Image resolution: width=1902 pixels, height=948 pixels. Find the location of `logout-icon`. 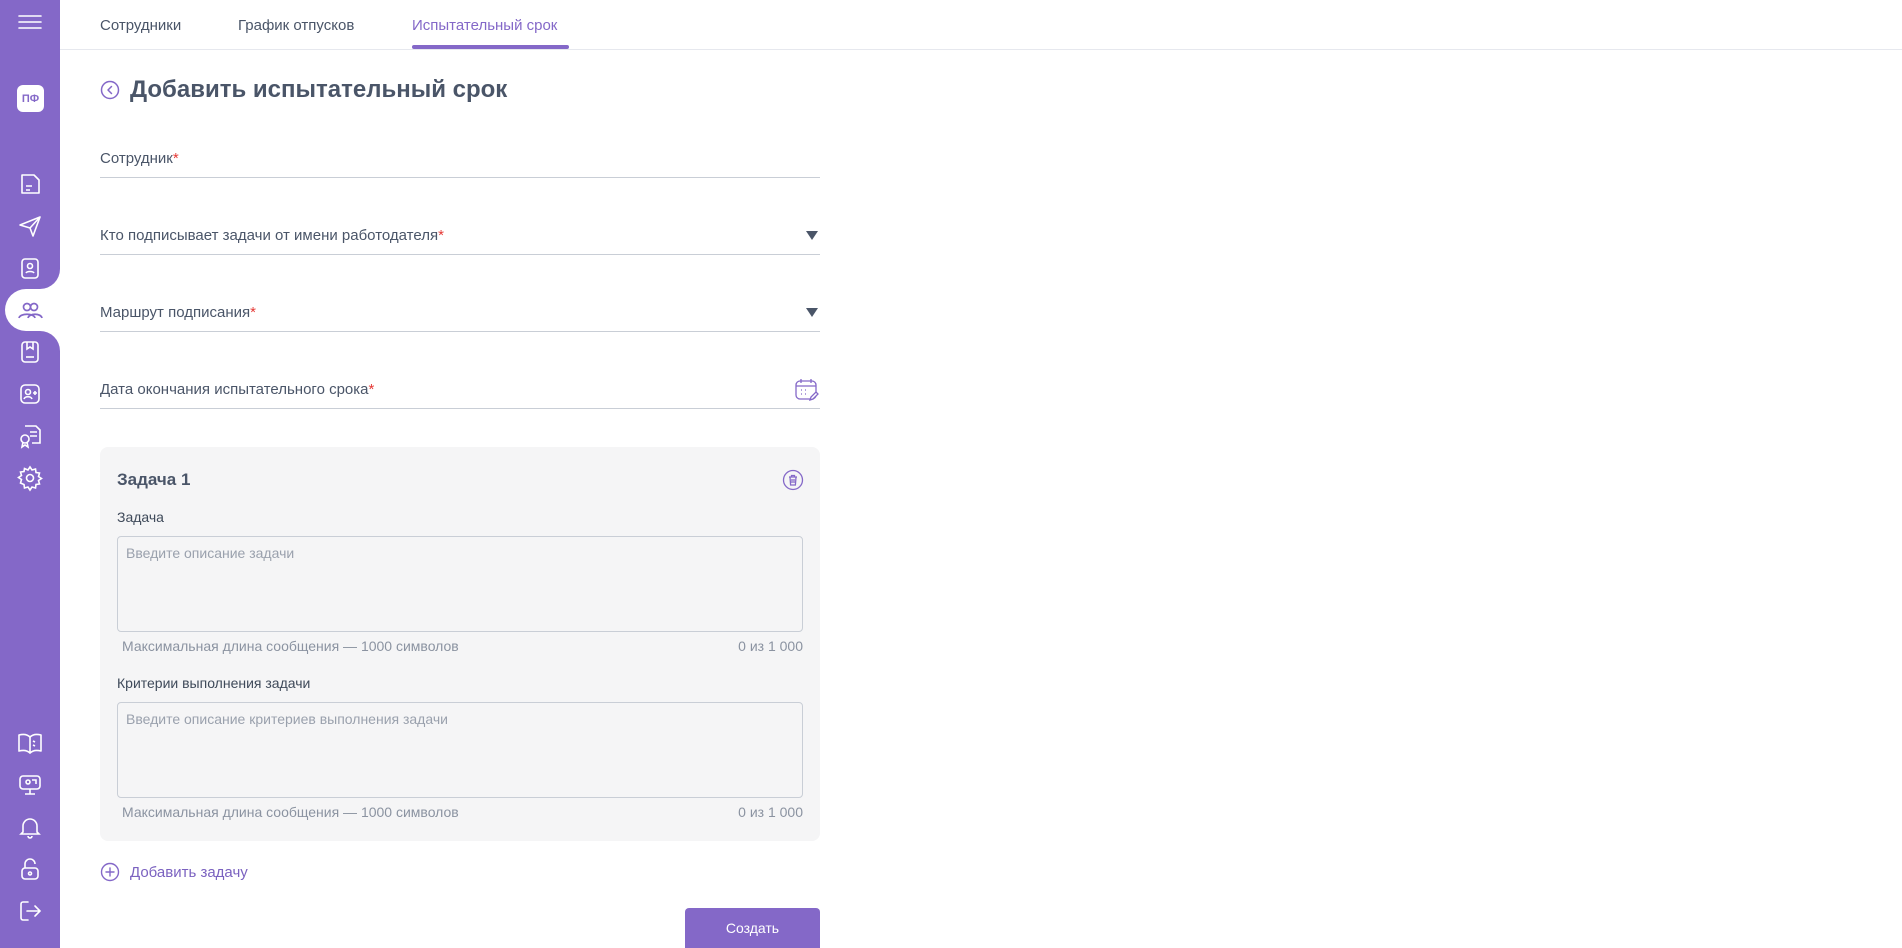

logout-icon is located at coordinates (30, 911).